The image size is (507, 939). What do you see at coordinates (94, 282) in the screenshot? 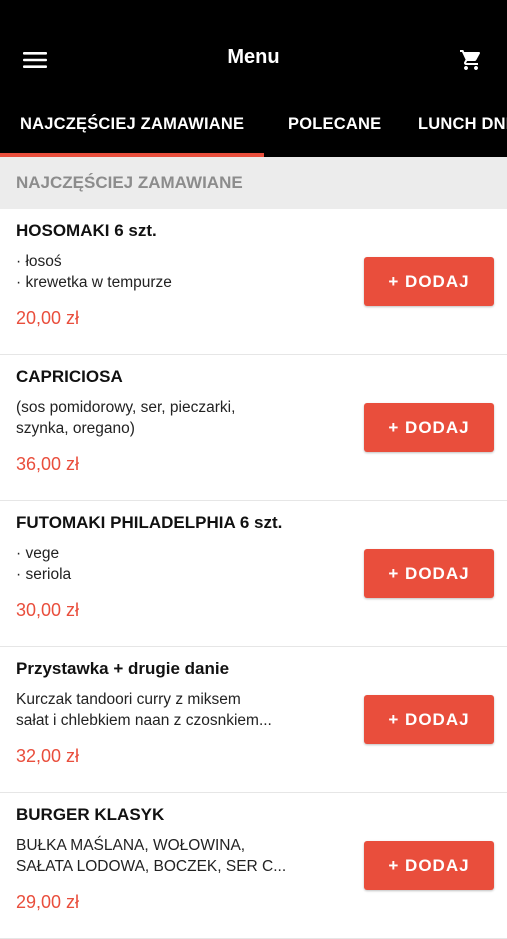
I see `item-description-line: · krewetka w tempurze` at bounding box center [94, 282].